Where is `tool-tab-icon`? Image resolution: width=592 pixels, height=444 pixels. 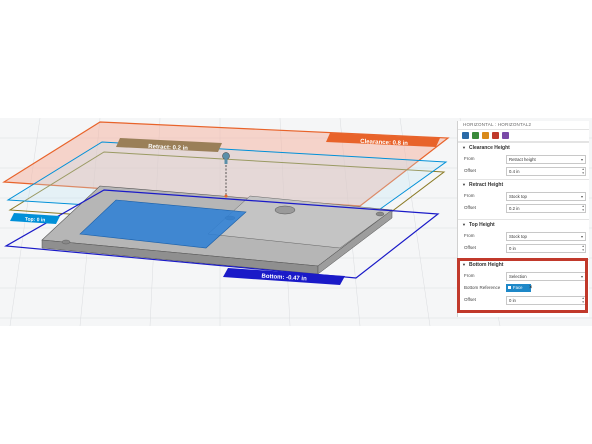 tool-tab-icon is located at coordinates (465, 135).